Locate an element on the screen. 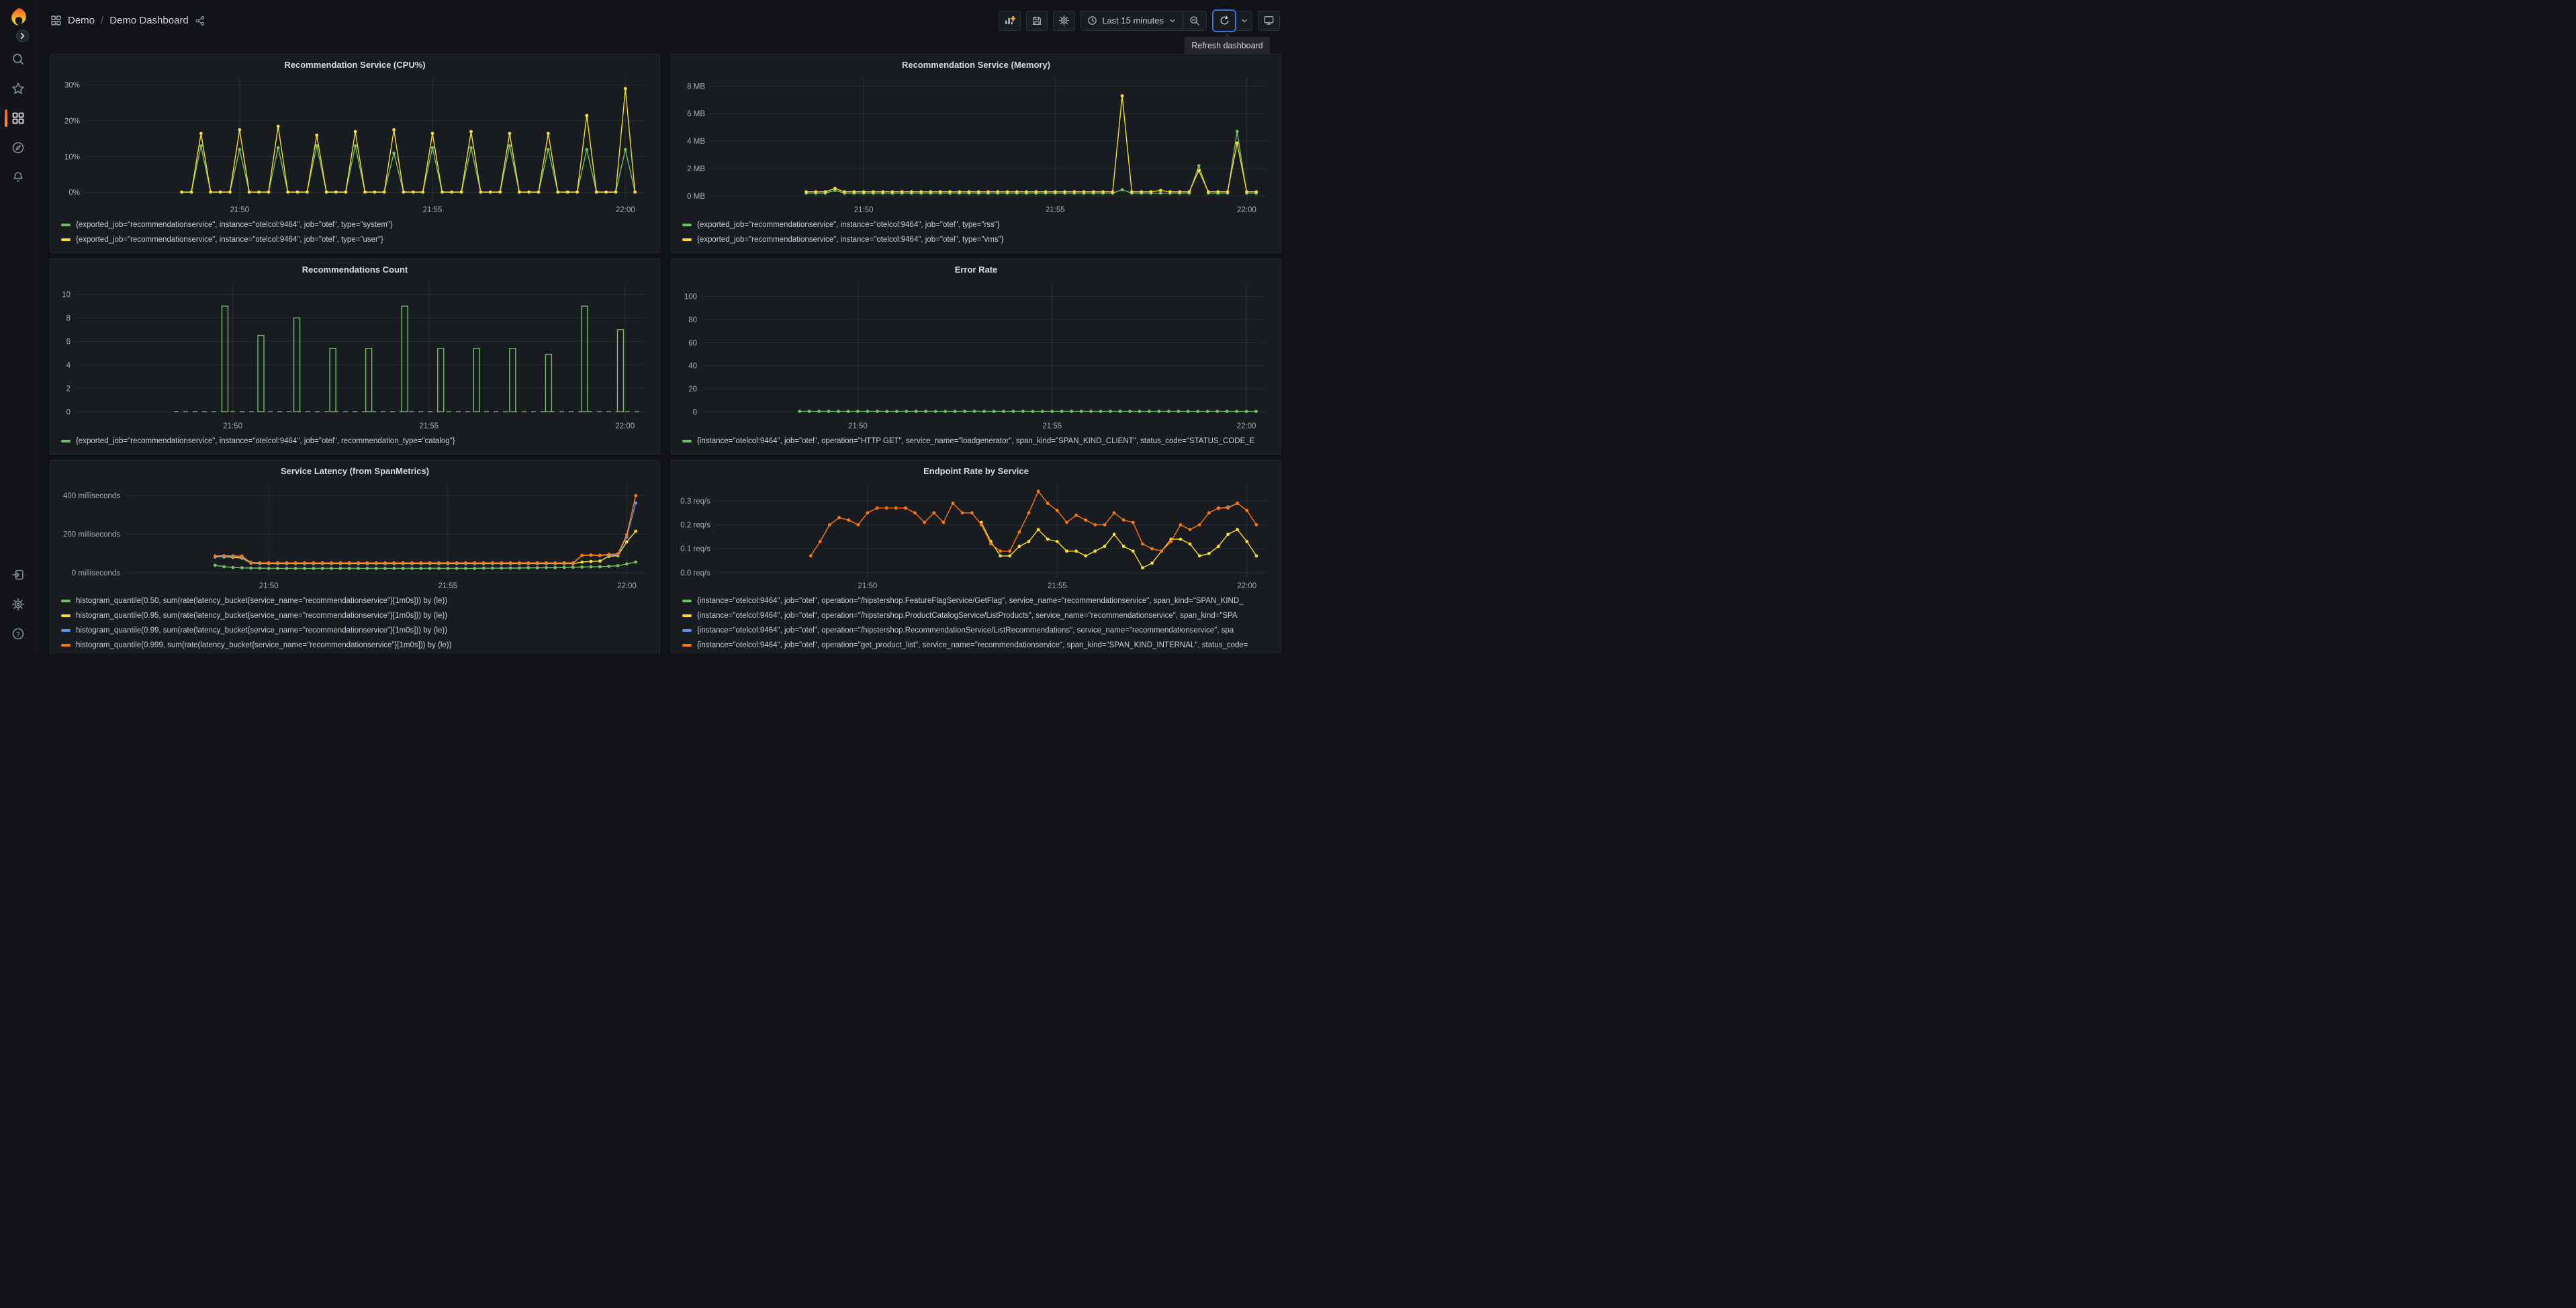  svg-text: 2 is located at coordinates (68, 389).